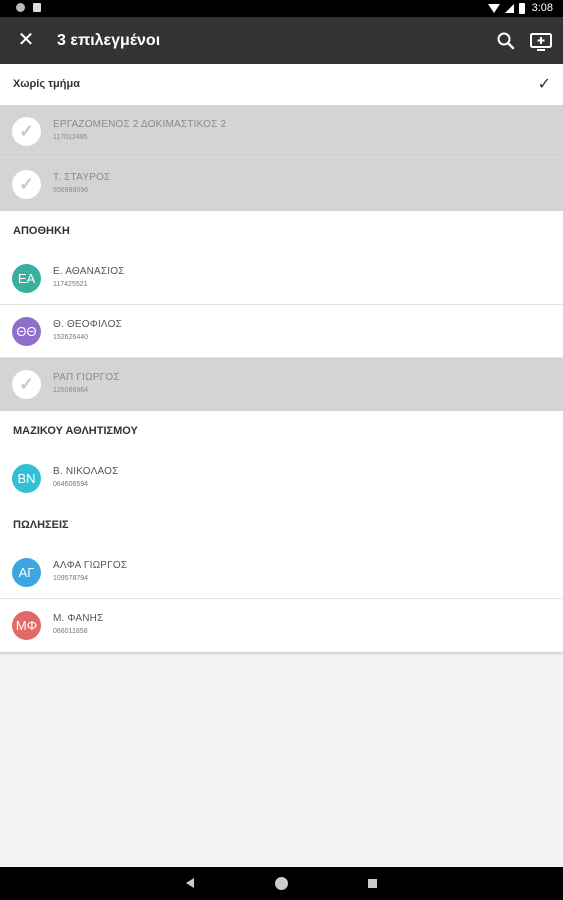  I want to click on section-title: ΠΩΛΗΣΕΙΣ, so click(41, 525).